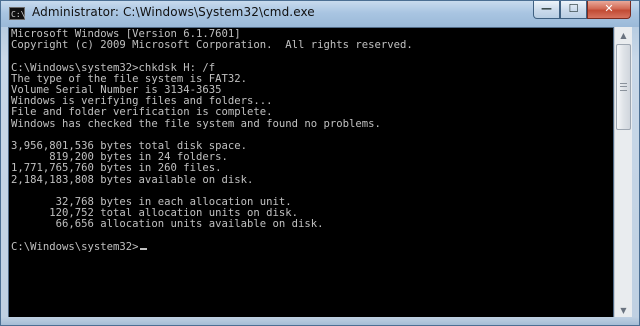 Image resolution: width=640 pixels, height=326 pixels. Describe the element at coordinates (155, 213) in the screenshot. I see `console-line: 120,752 total allocation units on disk.` at that location.